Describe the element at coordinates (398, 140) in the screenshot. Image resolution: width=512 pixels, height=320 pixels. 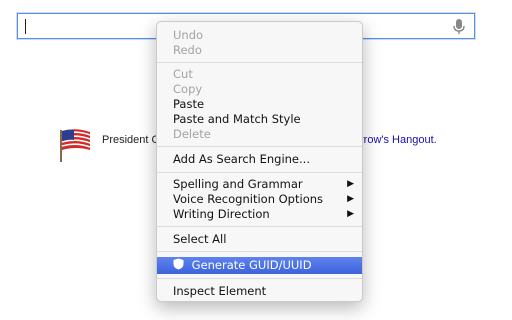
I see `promo-link: rrow's Hangout.` at that location.